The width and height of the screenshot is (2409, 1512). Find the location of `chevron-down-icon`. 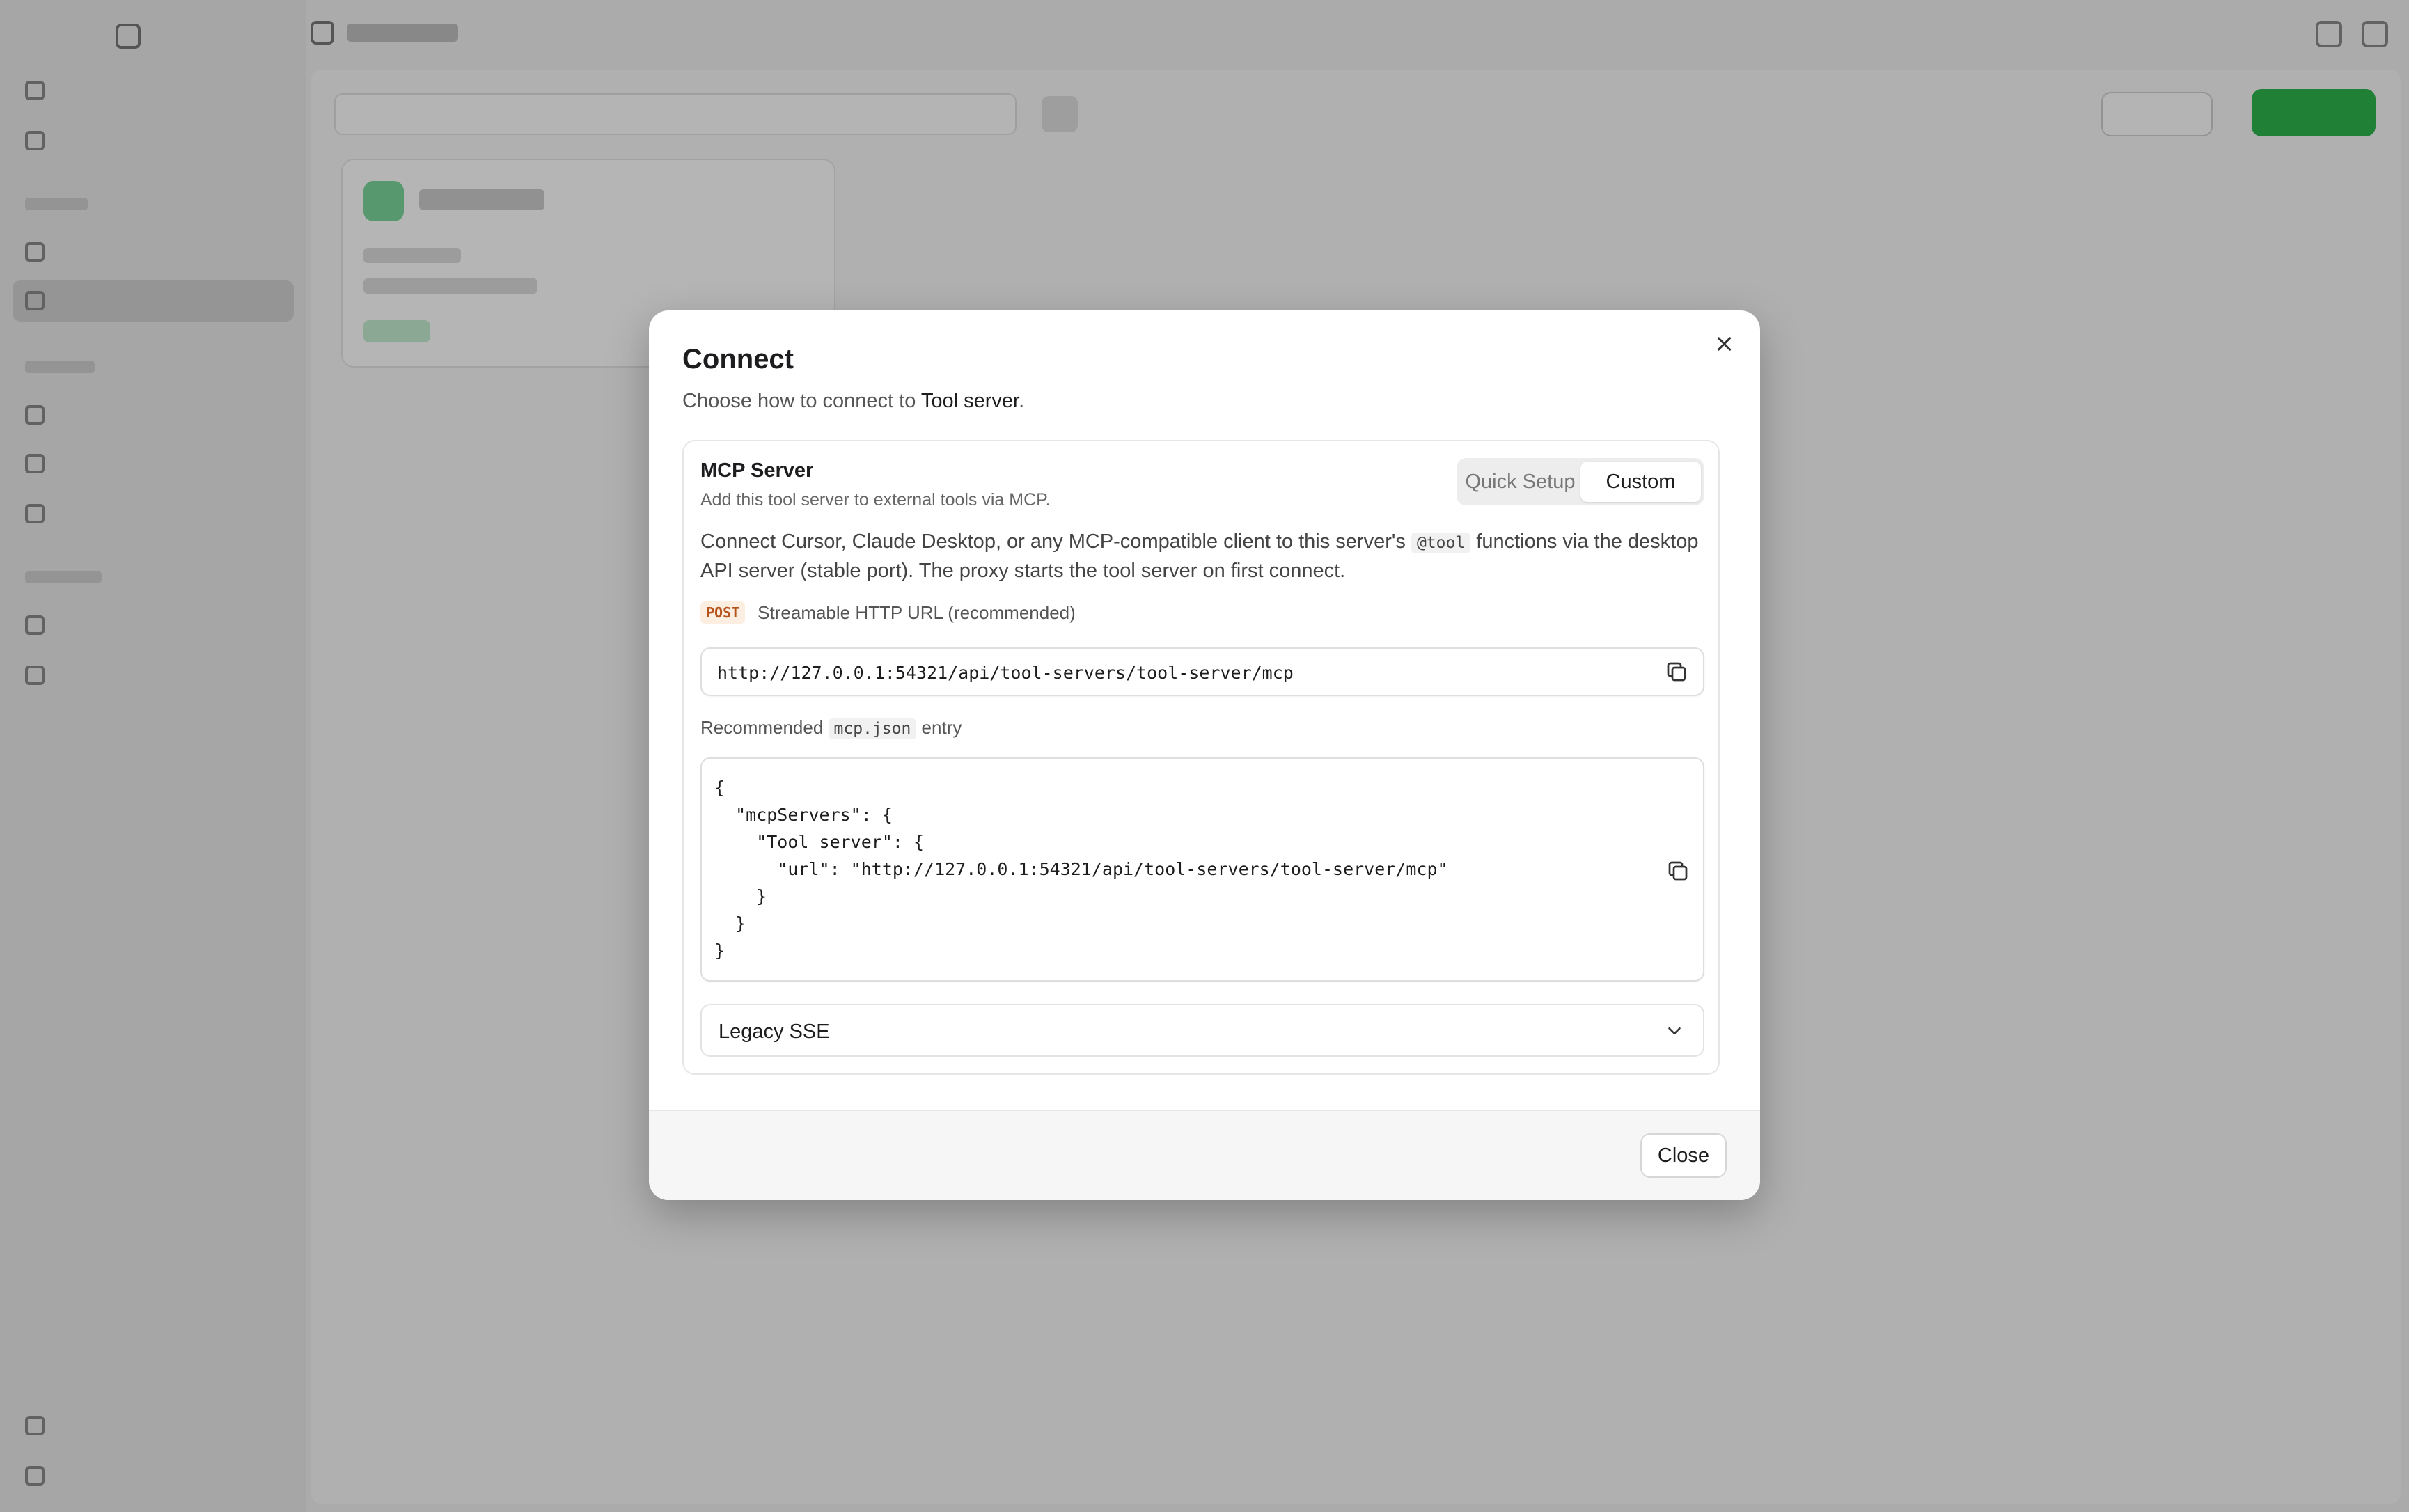

chevron-down-icon is located at coordinates (1675, 1030).